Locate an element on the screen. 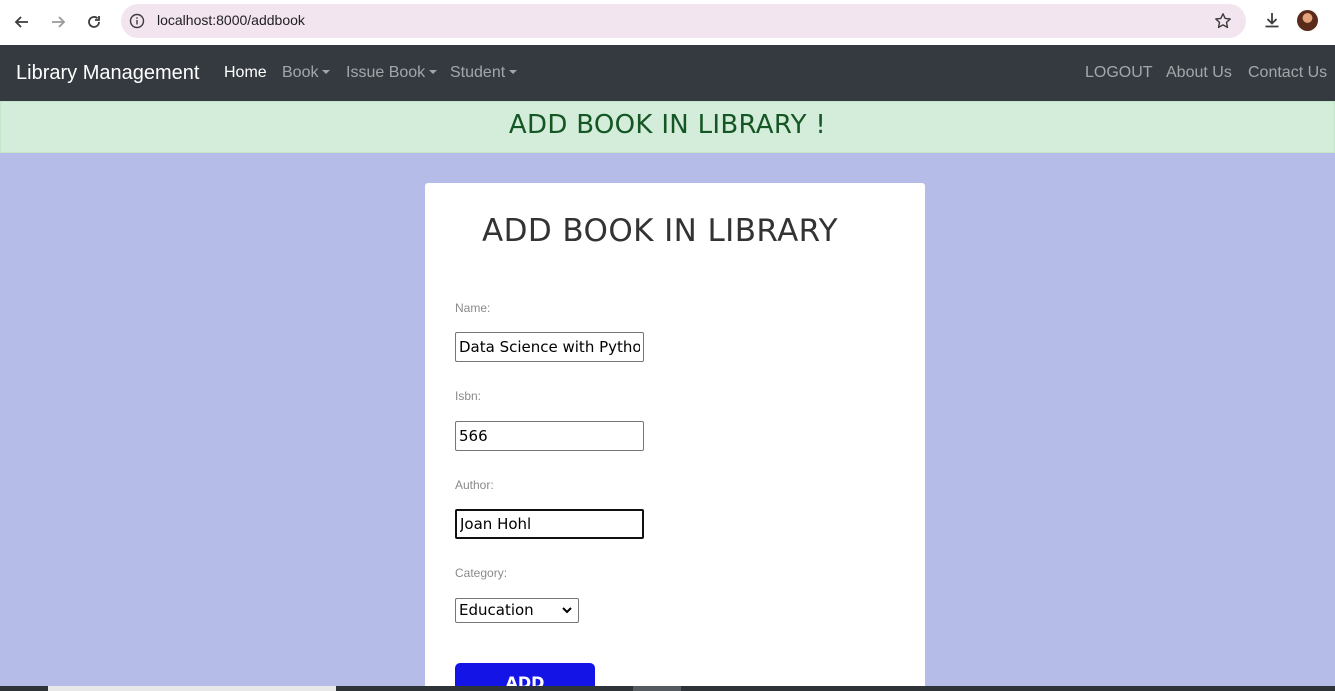 This screenshot has height=691, width=1335. name-label: Name: is located at coordinates (473, 308).